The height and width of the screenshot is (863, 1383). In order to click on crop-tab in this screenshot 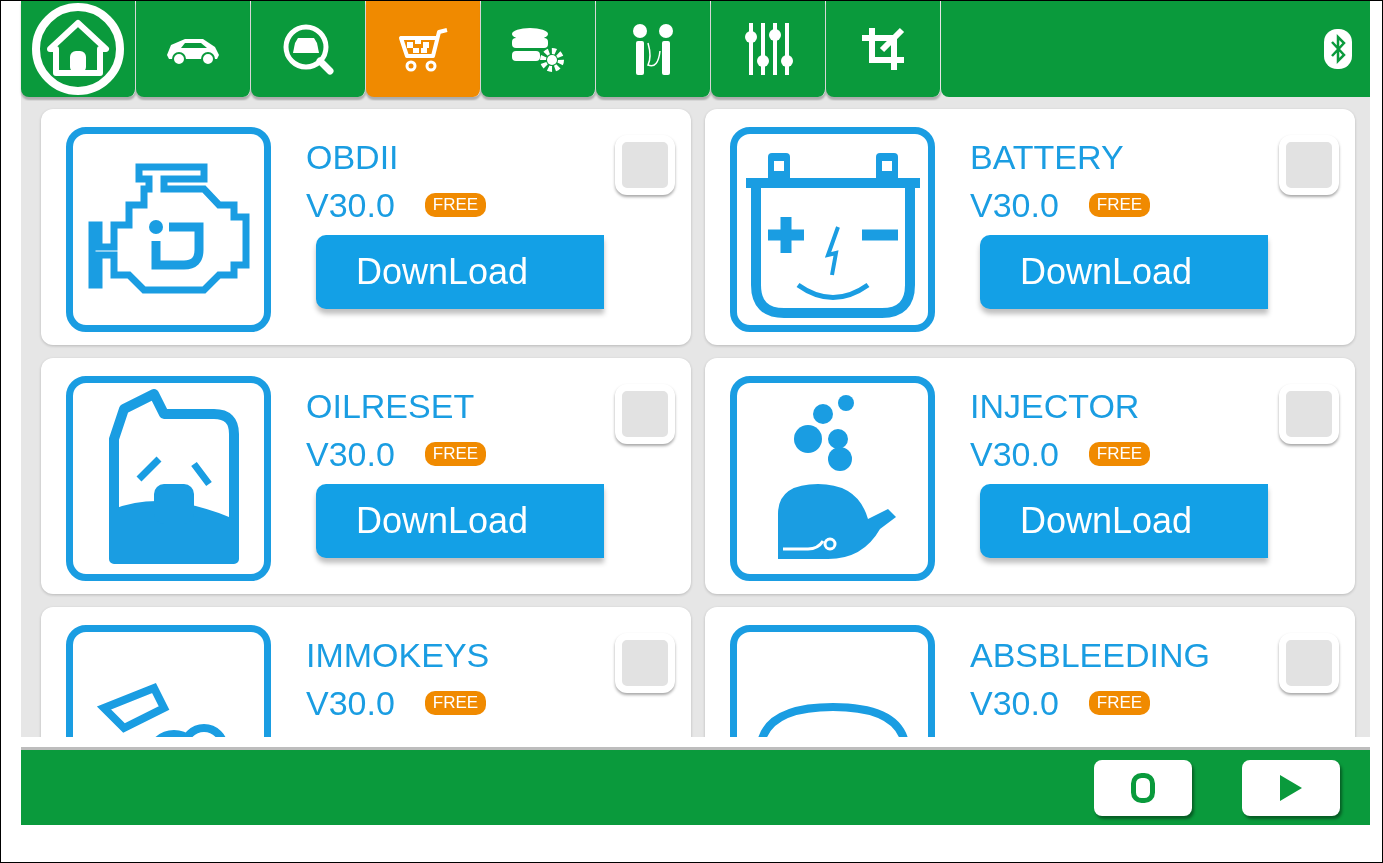, I will do `click(883, 49)`.